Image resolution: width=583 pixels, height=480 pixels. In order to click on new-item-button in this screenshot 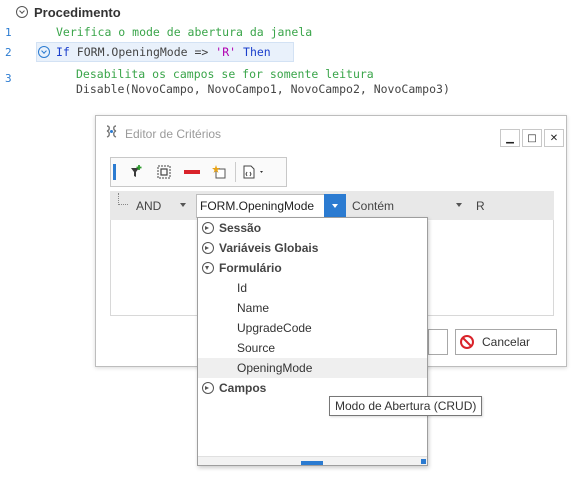, I will do `click(220, 172)`.